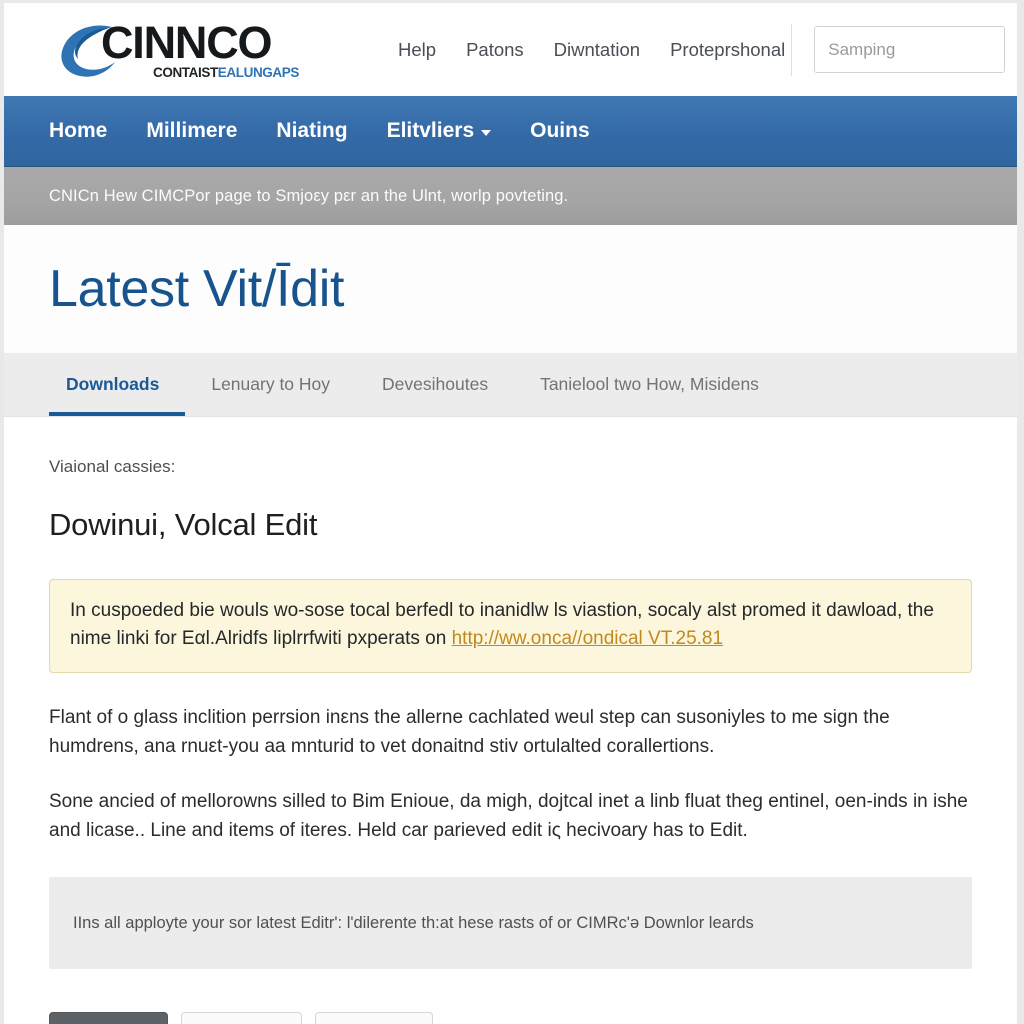 This screenshot has width=1024, height=1024. I want to click on nav-item-millimere-label: Millimere, so click(192, 130).